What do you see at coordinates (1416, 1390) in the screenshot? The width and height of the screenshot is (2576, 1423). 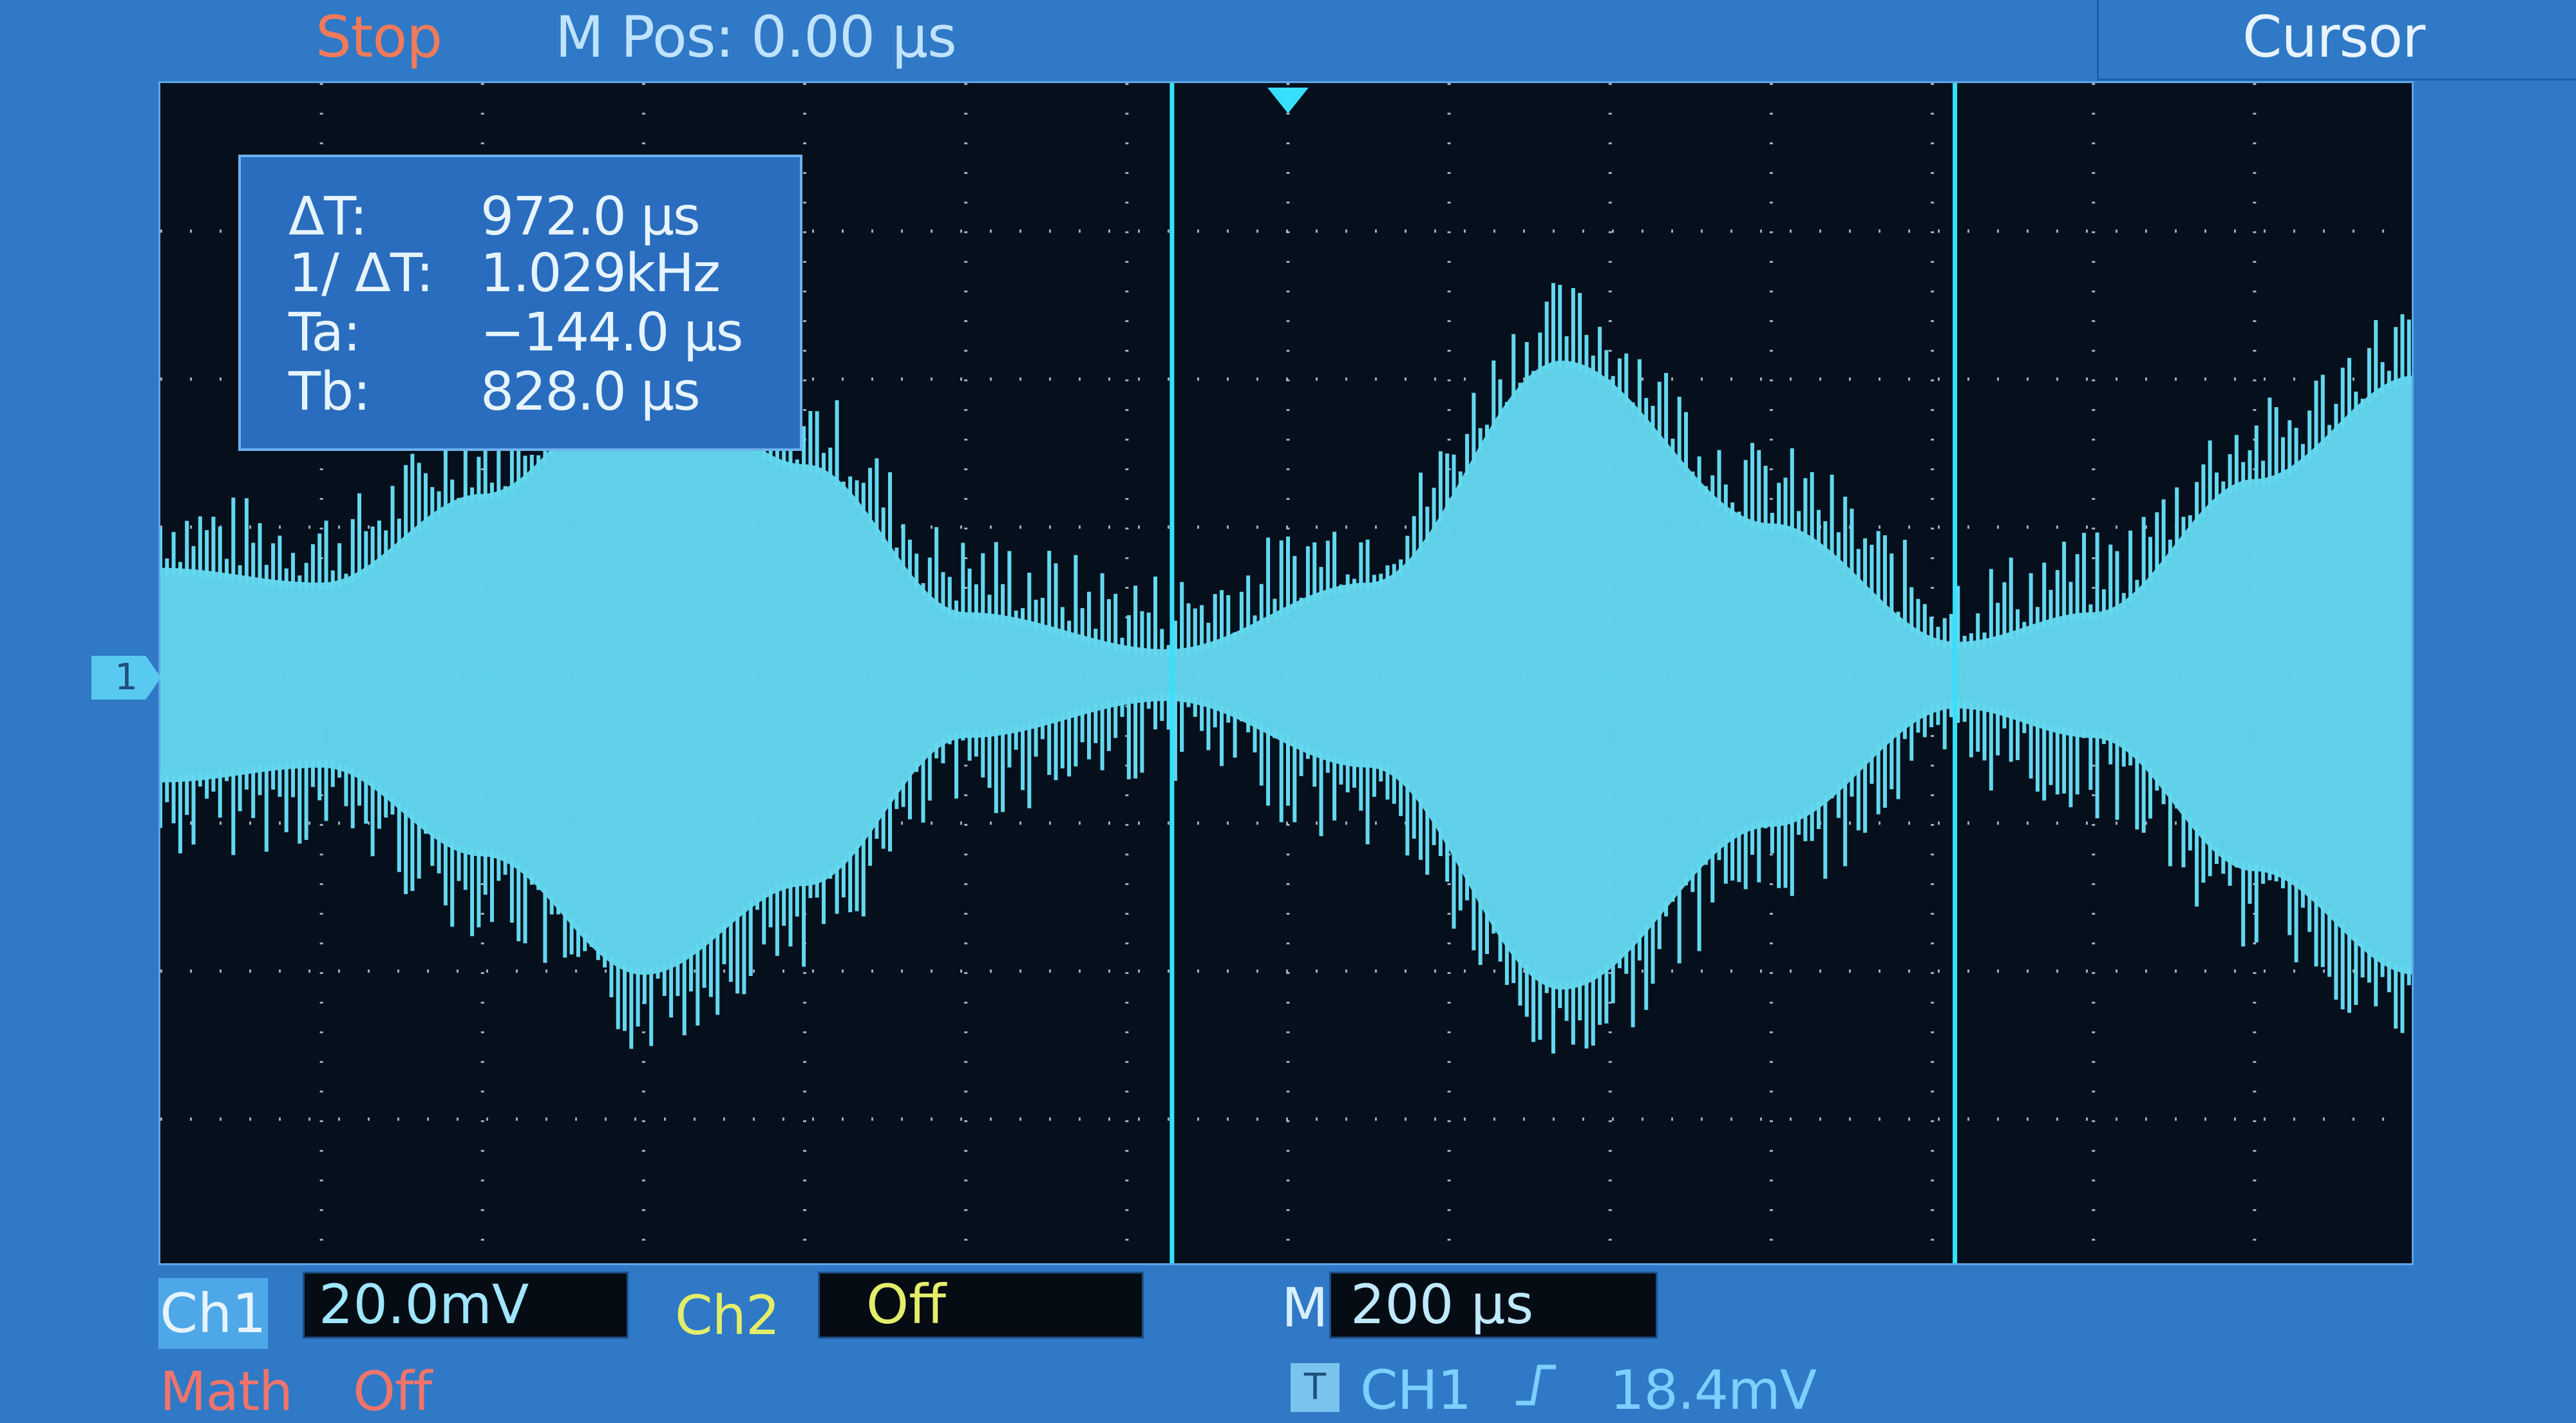 I see `trigger-source: CH1` at bounding box center [1416, 1390].